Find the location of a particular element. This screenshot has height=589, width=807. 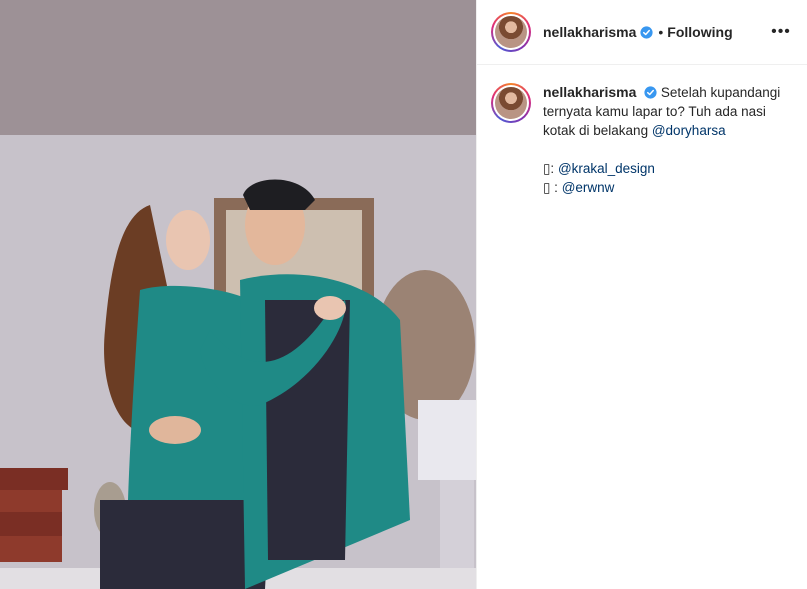

avatar is located at coordinates (511, 32).